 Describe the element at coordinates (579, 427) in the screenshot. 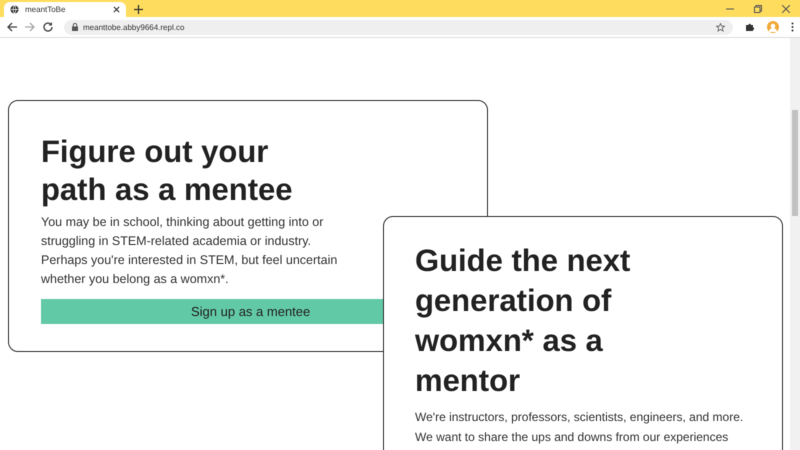

I see `card-description: We're instructors, professors, scientists, engineers, and more. We want to share the ups and downs from our experiences` at that location.